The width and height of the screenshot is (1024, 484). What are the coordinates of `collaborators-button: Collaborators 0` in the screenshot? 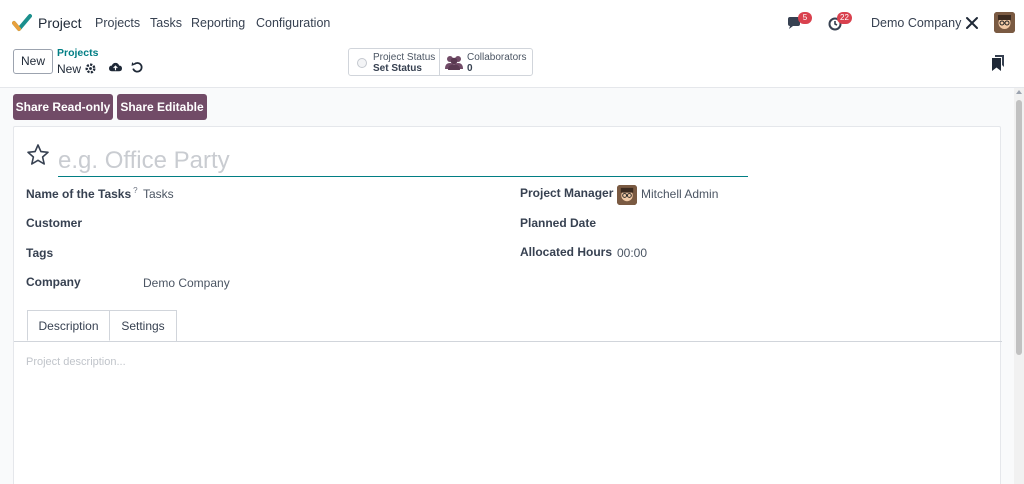 It's located at (486, 62).